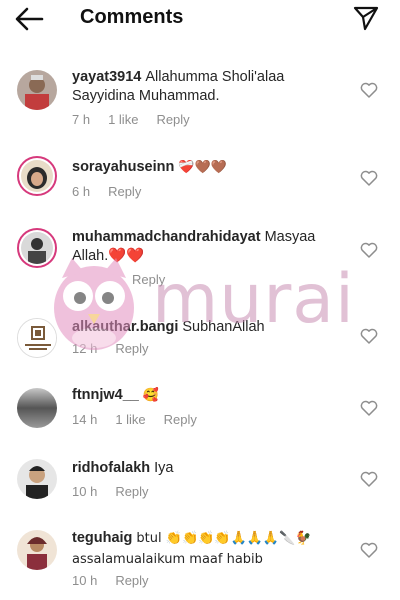 The width and height of the screenshot is (400, 600). Describe the element at coordinates (102, 538) in the screenshot. I see `comment-username: teguhaig` at that location.